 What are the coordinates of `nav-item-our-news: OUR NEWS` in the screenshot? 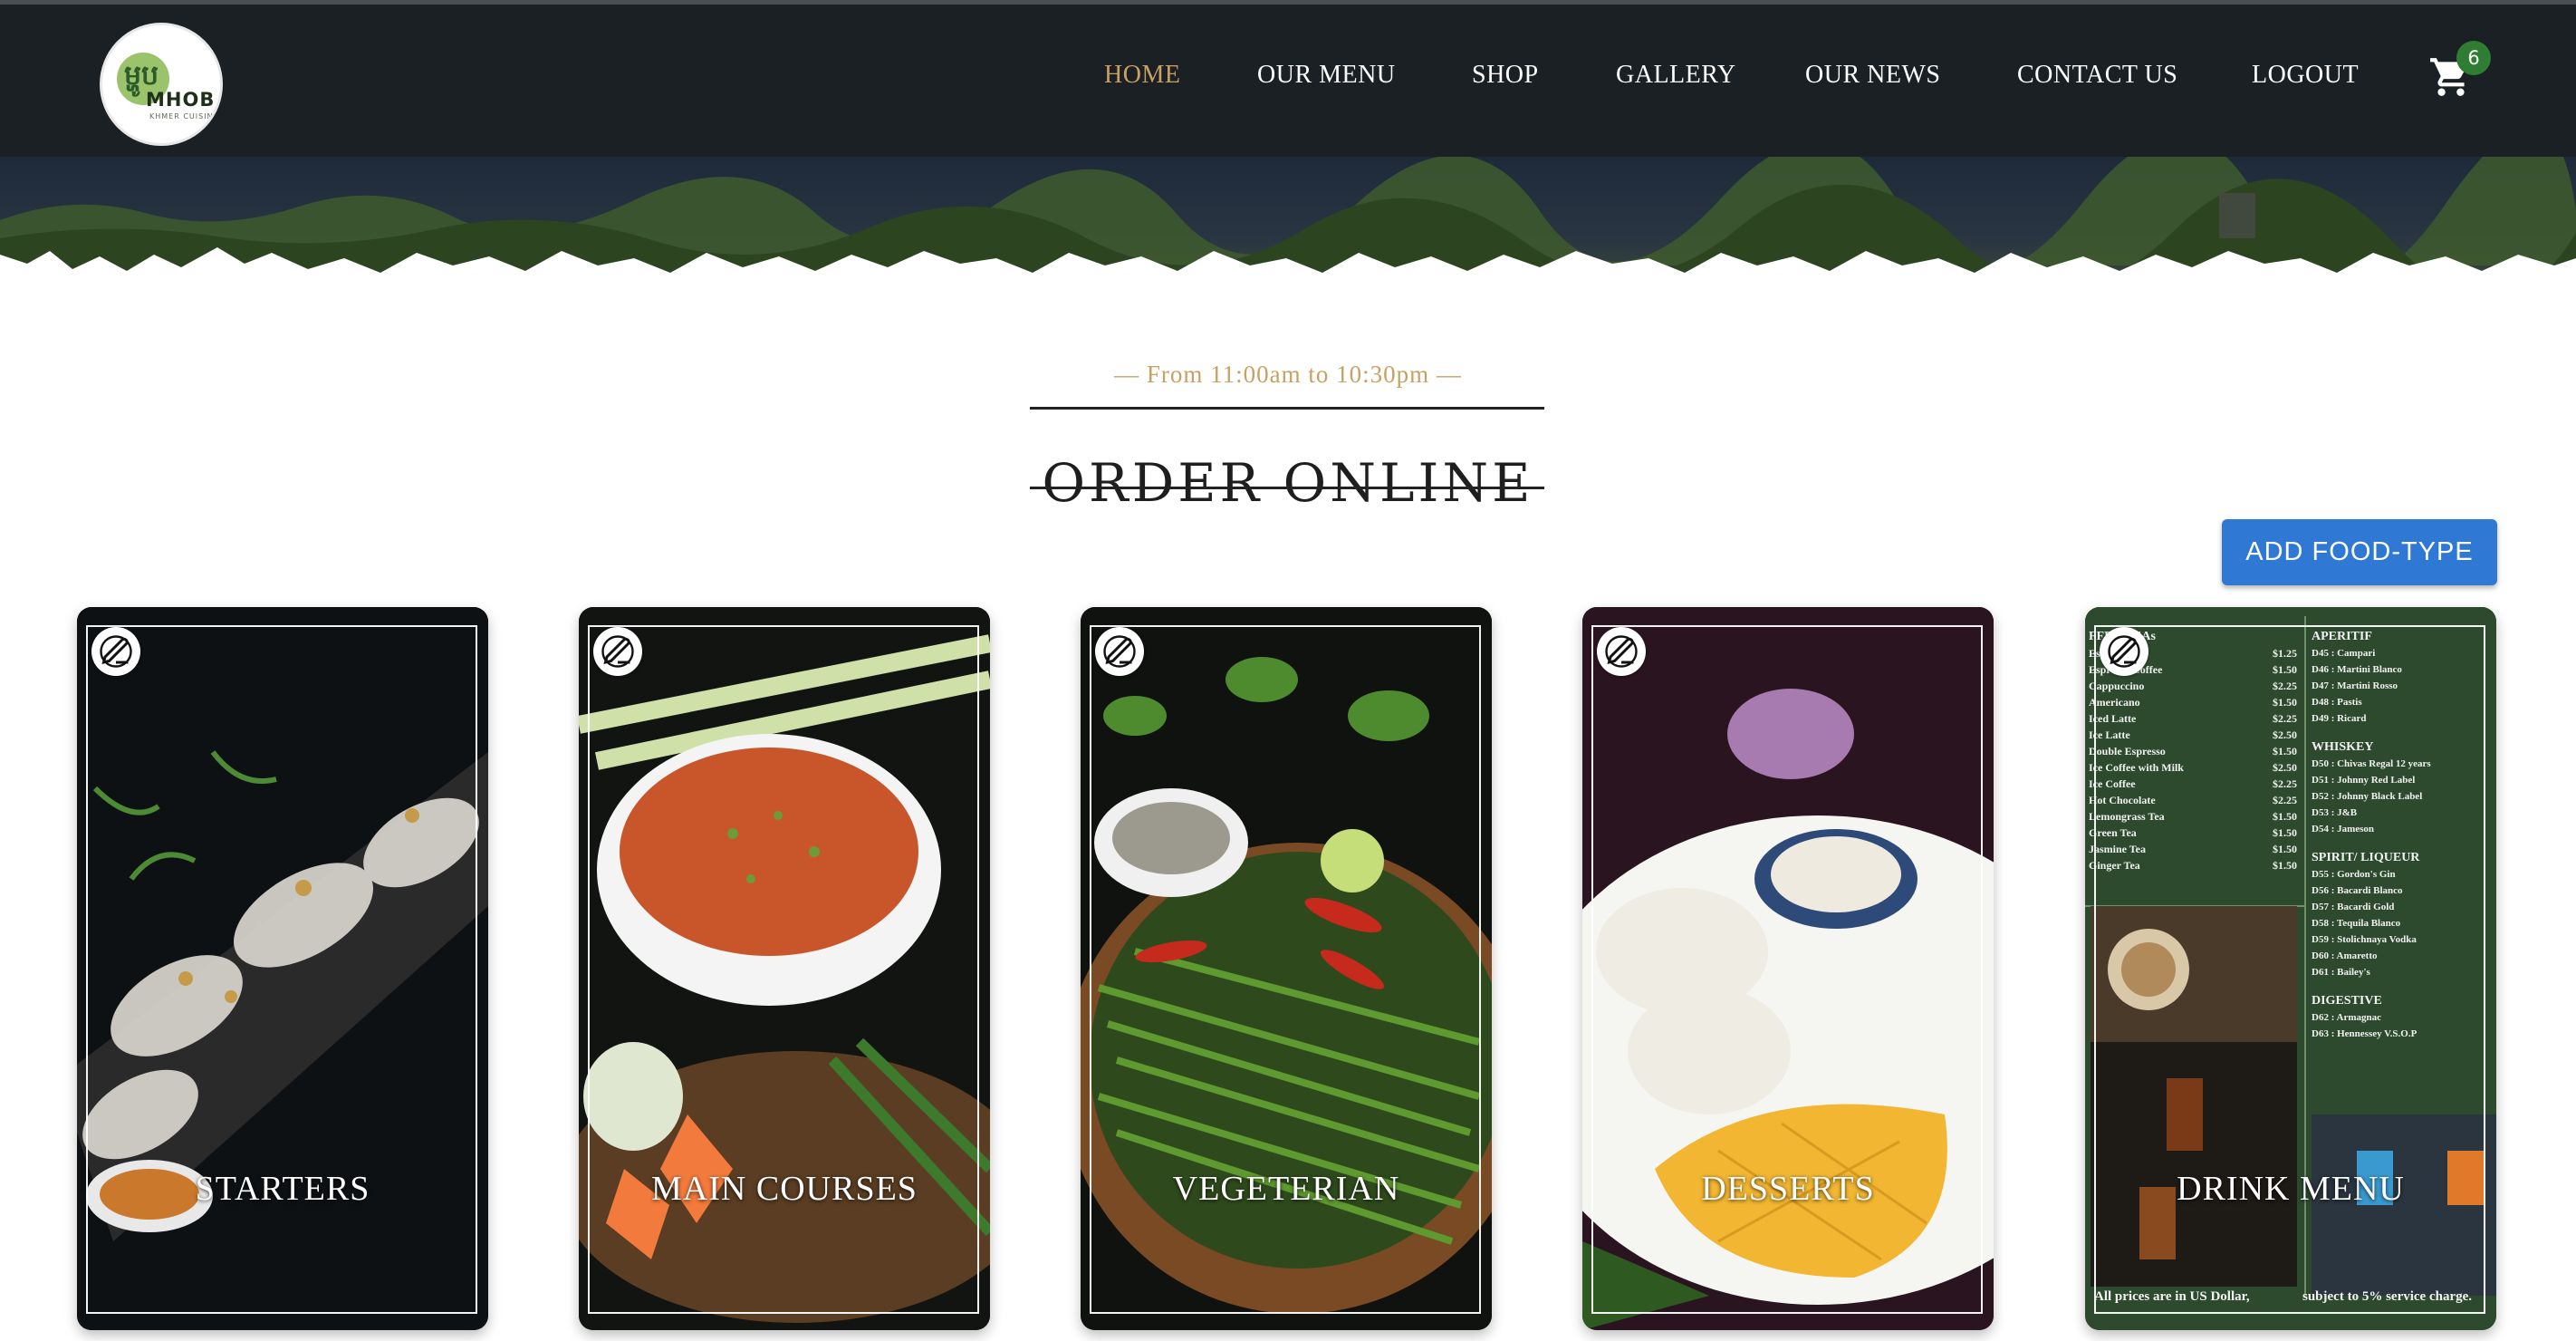 It's located at (1872, 75).